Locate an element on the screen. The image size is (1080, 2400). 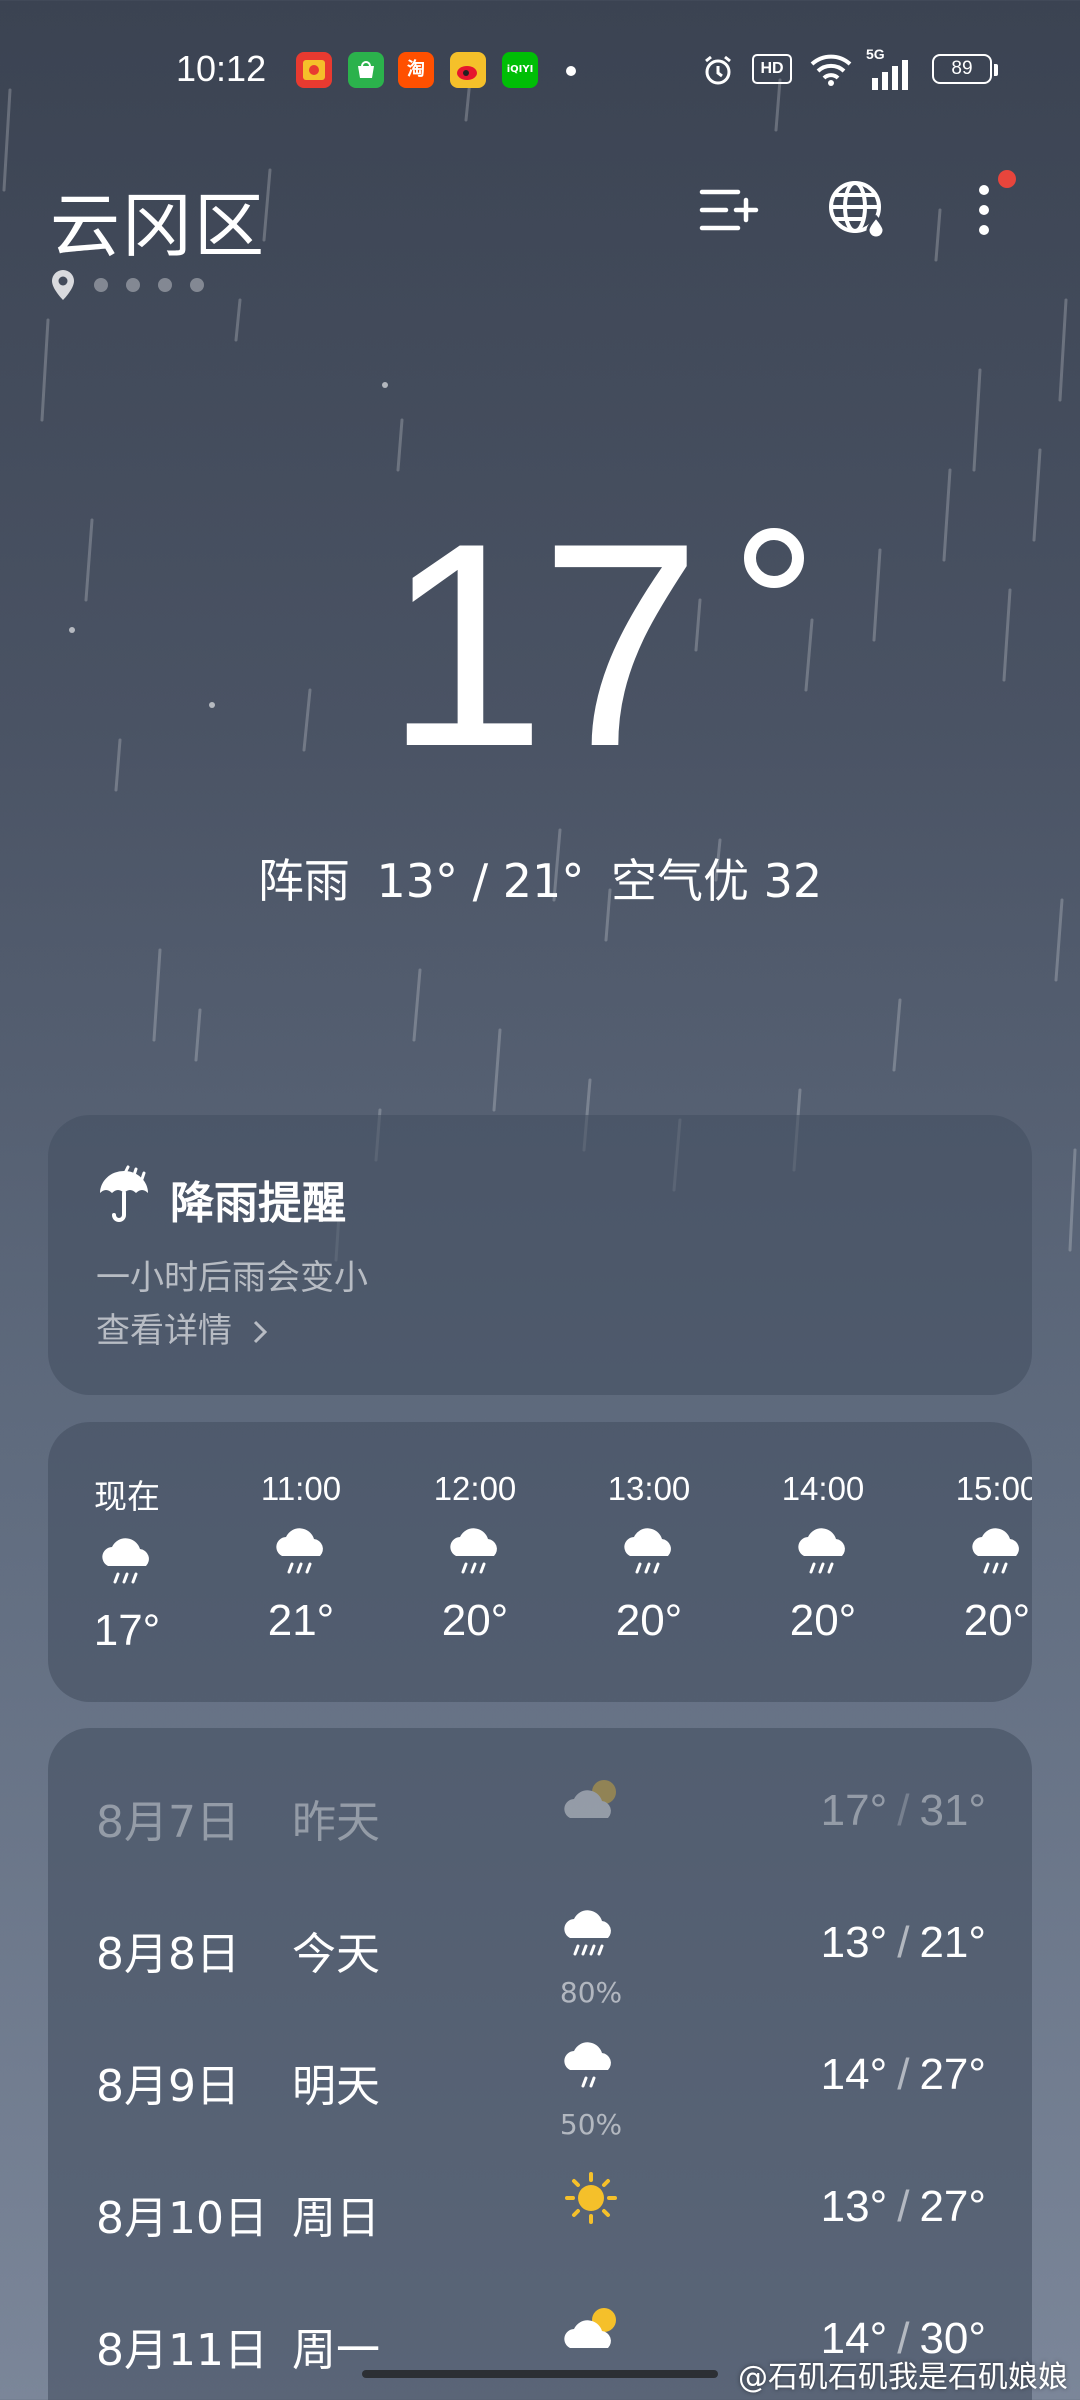
battery-level: 89 is located at coordinates (962, 68).